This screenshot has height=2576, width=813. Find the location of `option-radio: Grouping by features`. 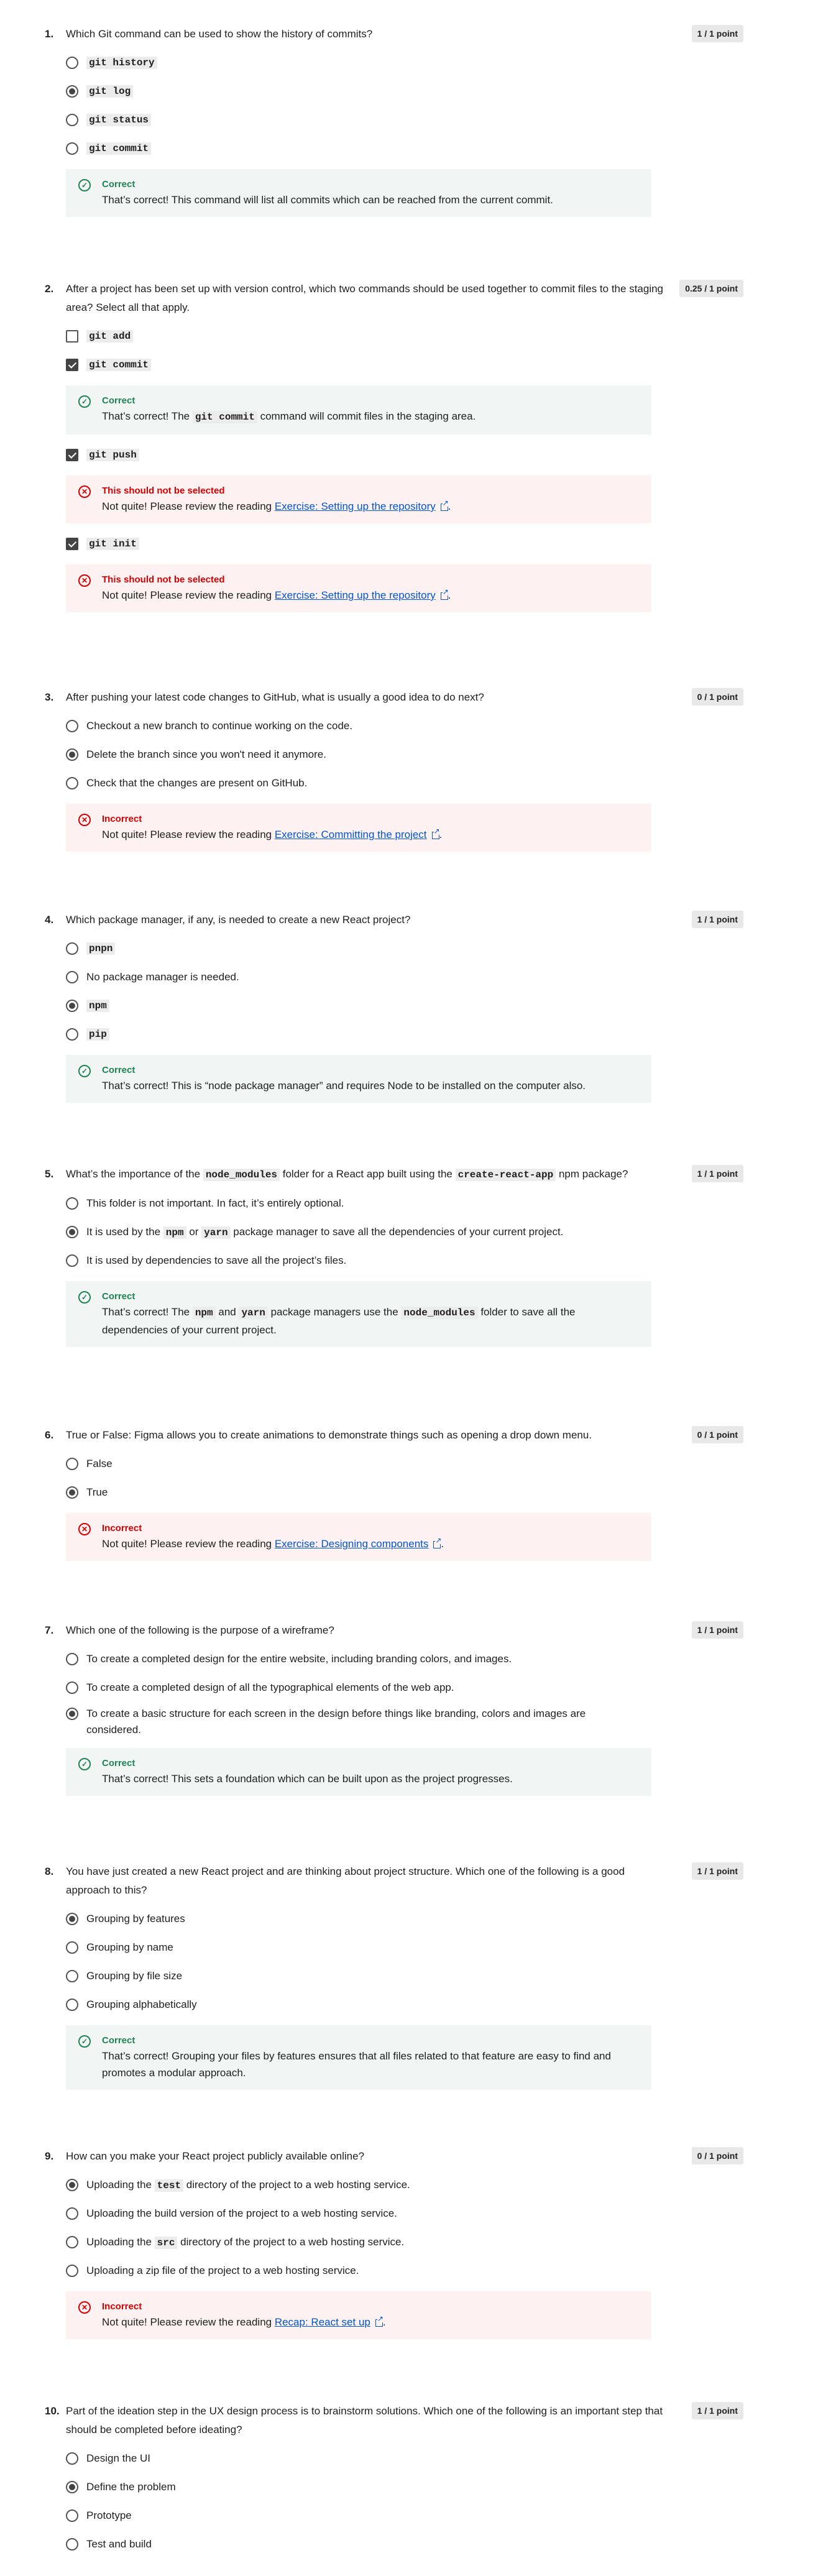

option-radio: Grouping by features is located at coordinates (404, 1919).